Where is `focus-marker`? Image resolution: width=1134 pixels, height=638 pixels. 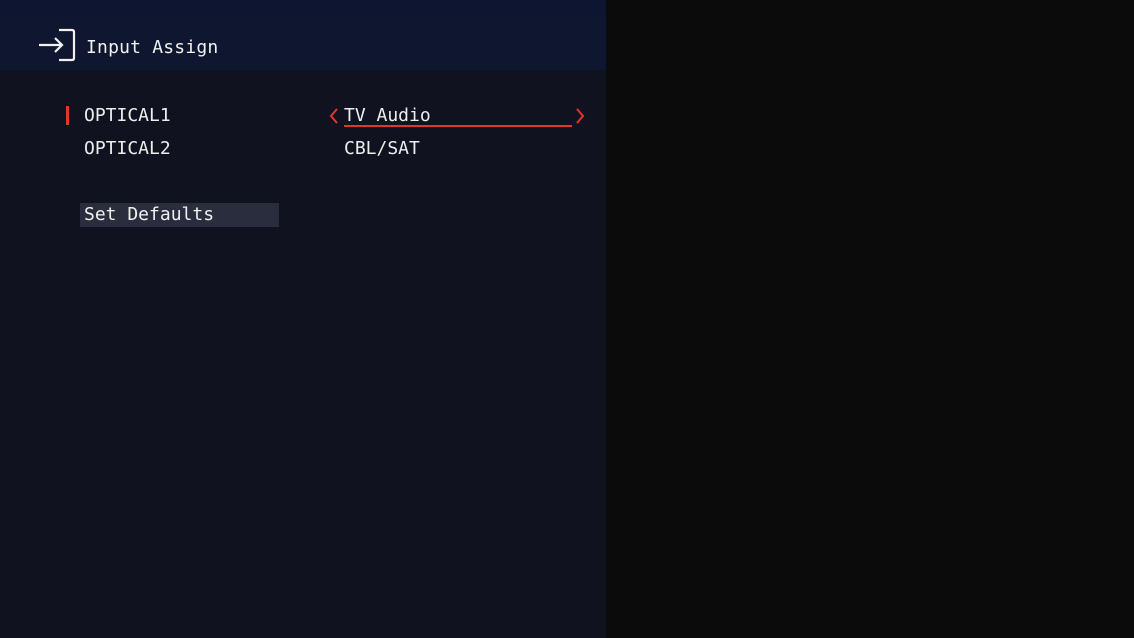 focus-marker is located at coordinates (67, 115).